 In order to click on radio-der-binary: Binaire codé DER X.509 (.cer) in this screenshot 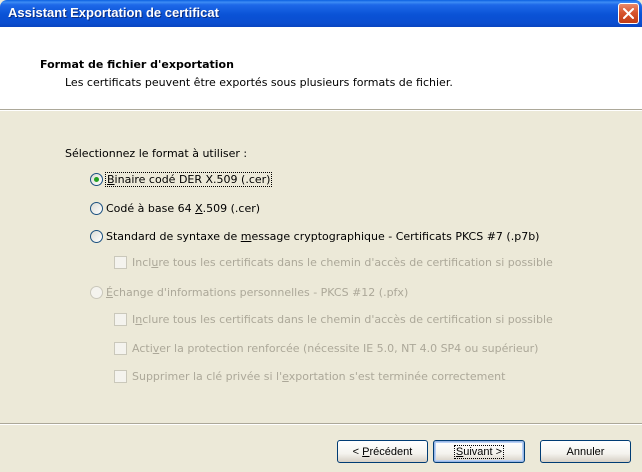, I will do `click(181, 179)`.